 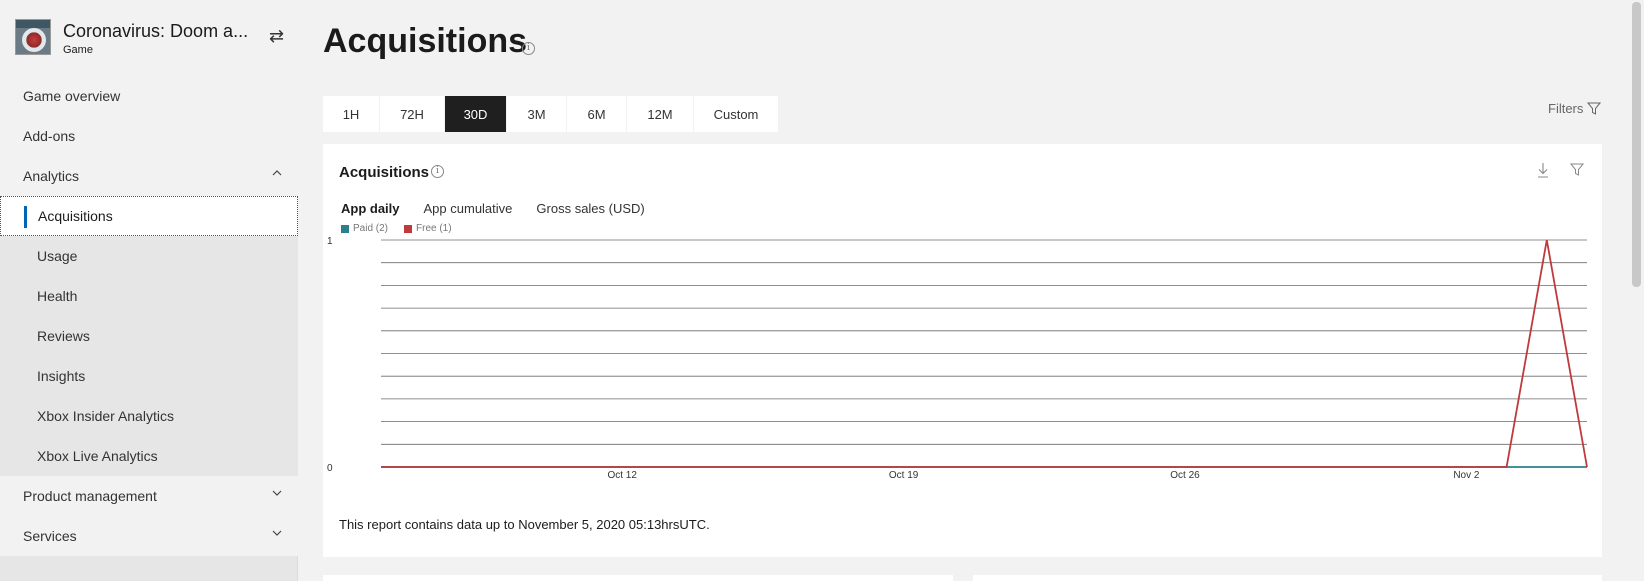 I want to click on legend-label: Free (1), so click(x=434, y=228).